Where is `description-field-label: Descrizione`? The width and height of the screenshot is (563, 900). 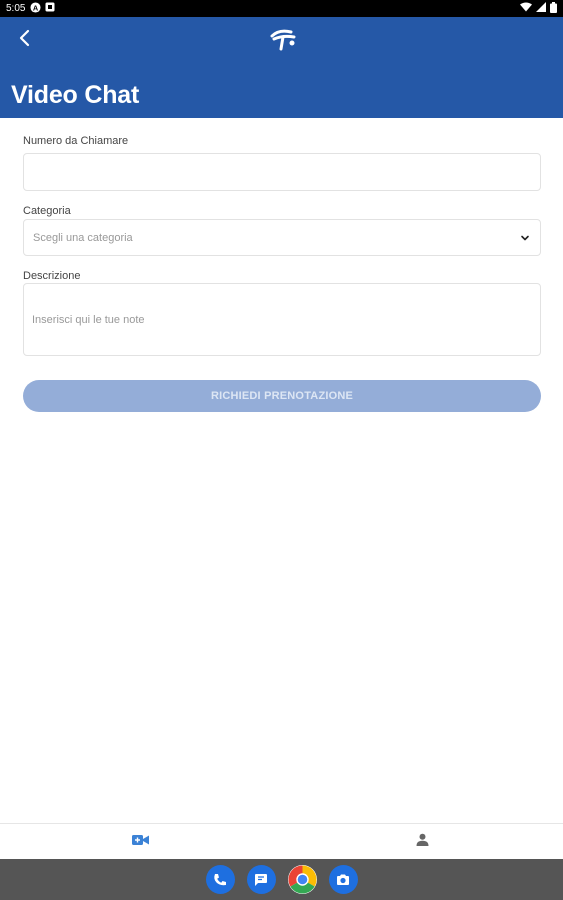
description-field-label: Descrizione is located at coordinates (52, 276).